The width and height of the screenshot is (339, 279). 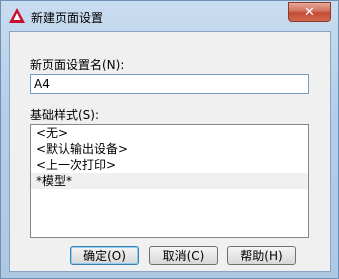 What do you see at coordinates (169, 149) in the screenshot?
I see `list-item-default-output-device: <默认输出设备>` at bounding box center [169, 149].